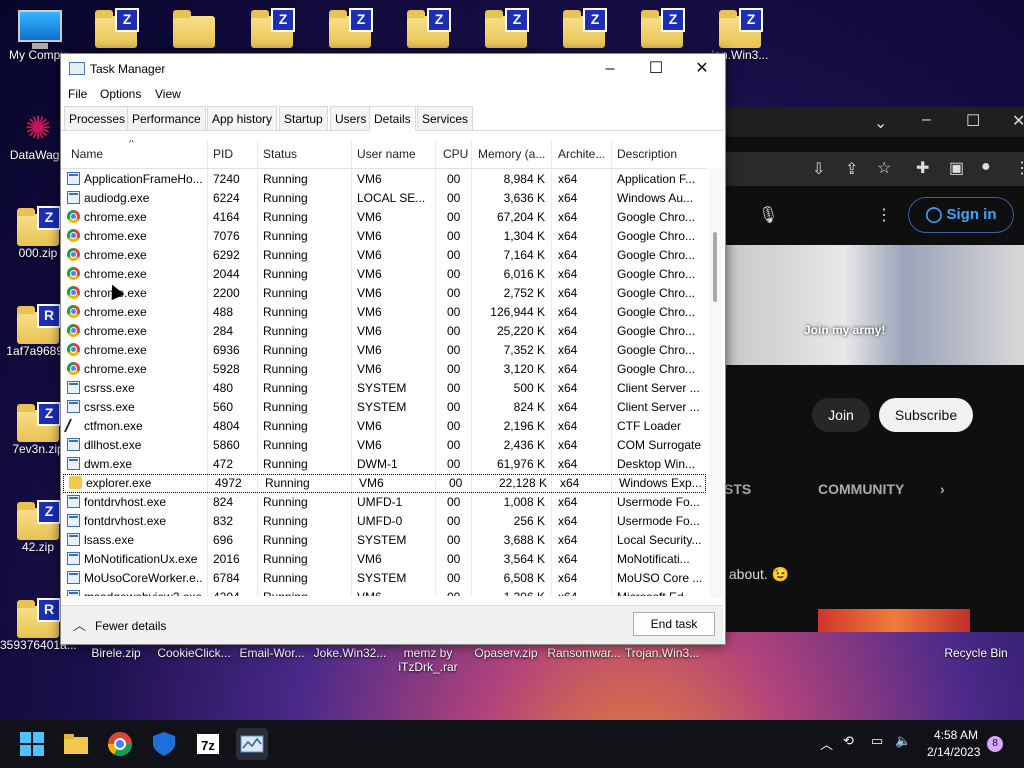  I want to click on sidebar-icon: ▣, so click(956, 168).